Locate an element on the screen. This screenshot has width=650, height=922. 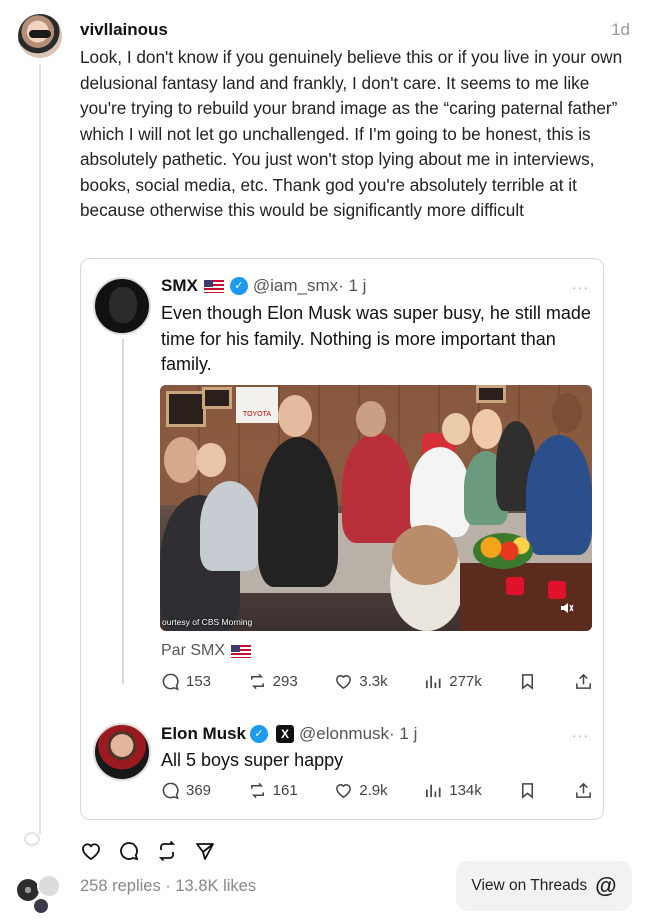
x-affiliation-icon: X is located at coordinates (285, 734).